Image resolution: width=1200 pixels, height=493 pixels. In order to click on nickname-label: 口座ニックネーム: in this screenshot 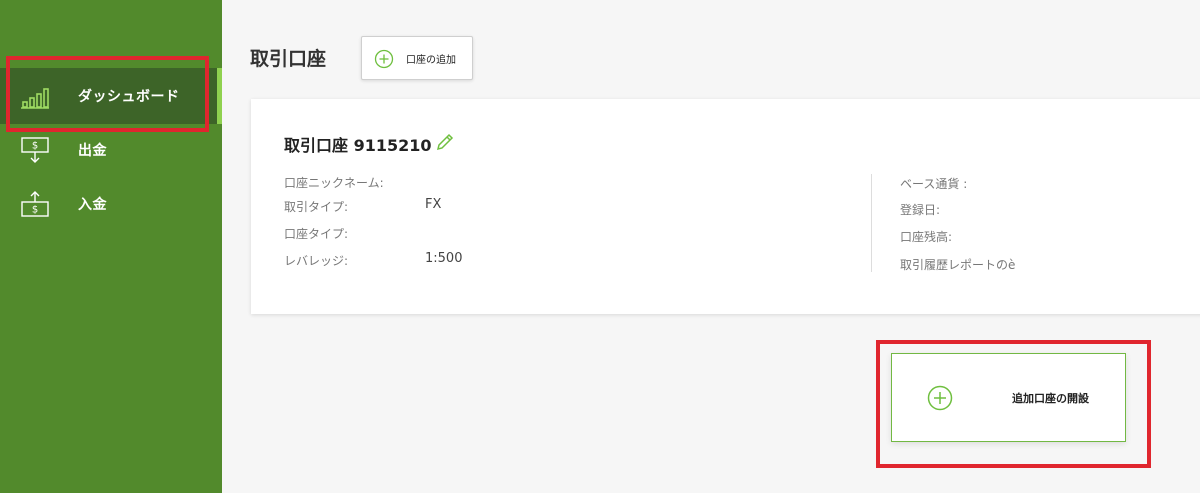, I will do `click(334, 183)`.